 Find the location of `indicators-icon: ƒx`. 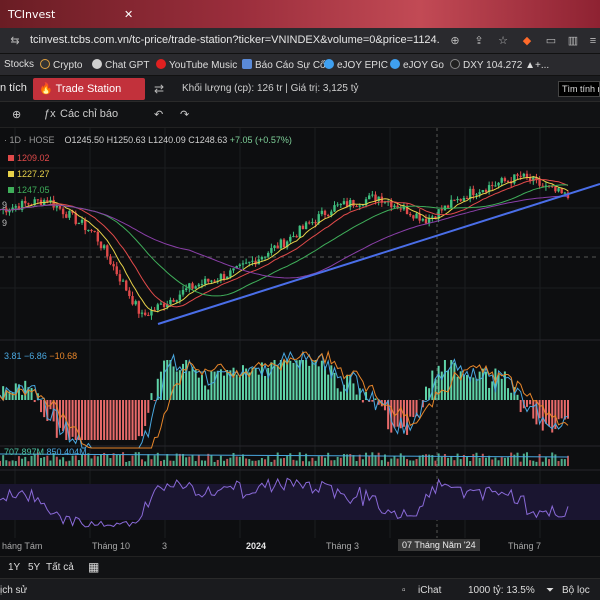

indicators-icon: ƒx is located at coordinates (50, 114).